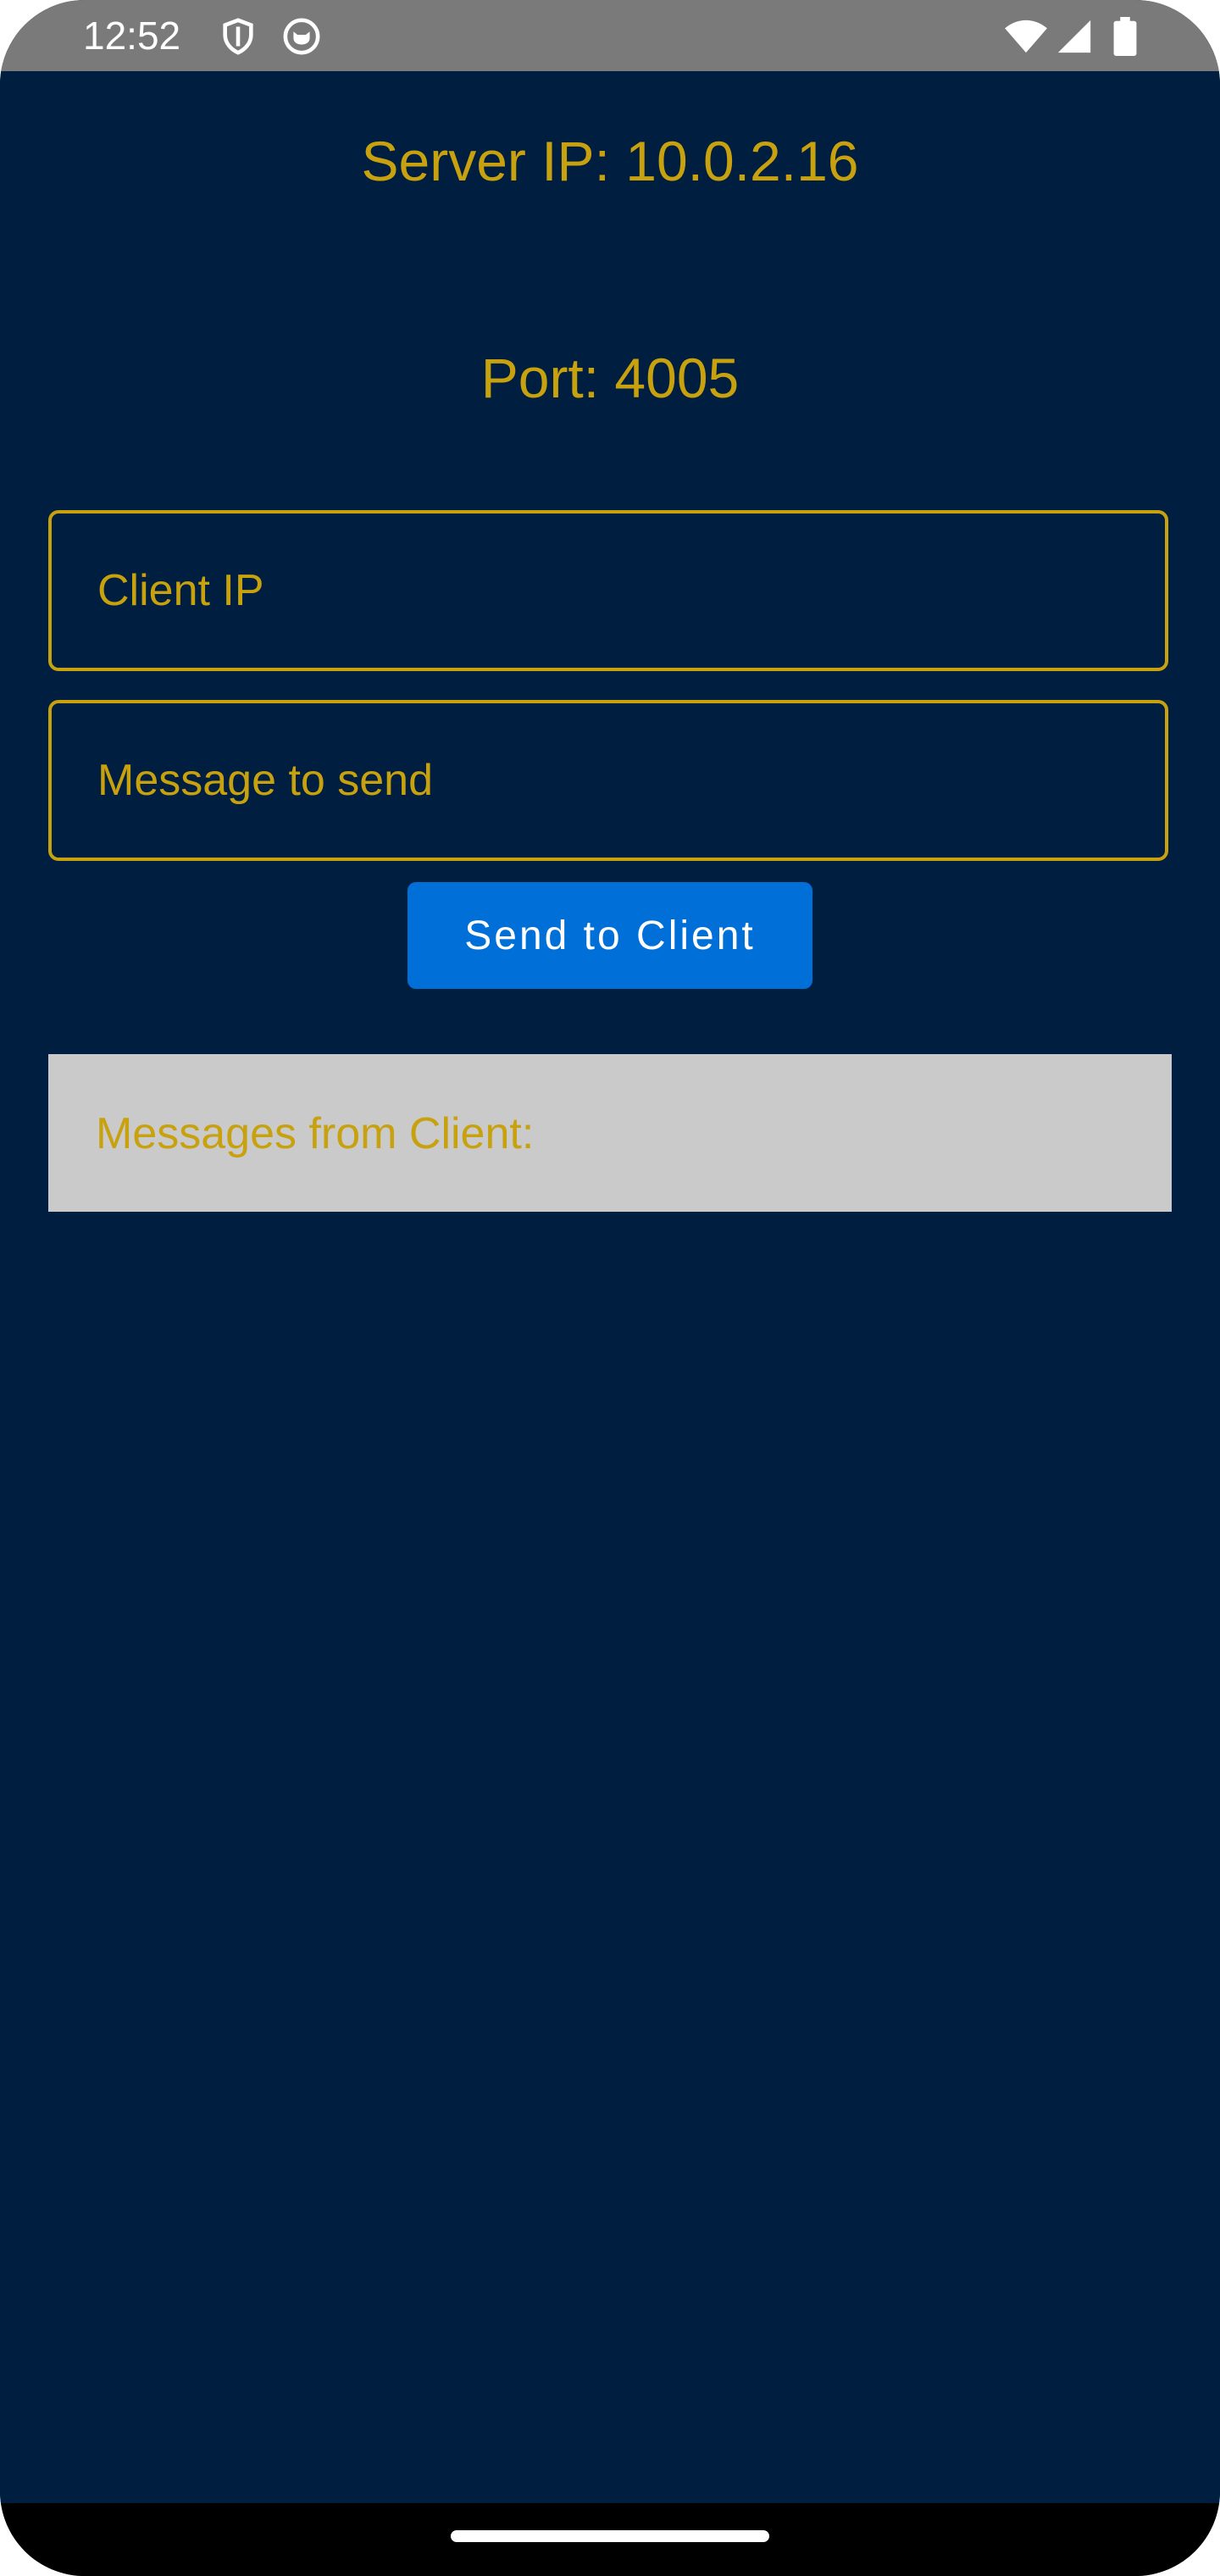 This screenshot has height=2576, width=1220. I want to click on status-bar: 12:52, so click(610, 35).